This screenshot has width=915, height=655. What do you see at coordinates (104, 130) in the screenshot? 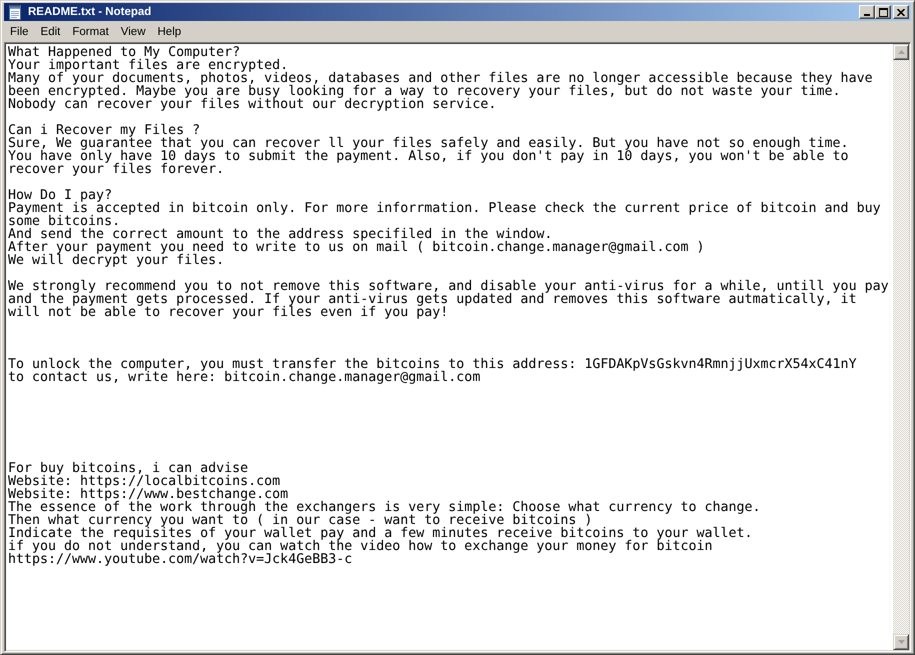
I see `text-line: Can i Recover my Files ?` at bounding box center [104, 130].